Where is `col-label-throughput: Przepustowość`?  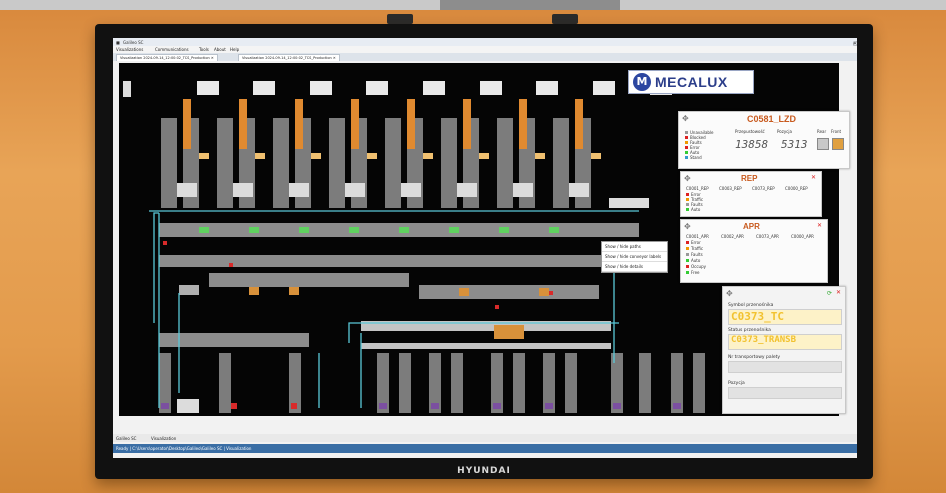 col-label-throughput: Przepustowość is located at coordinates (750, 131).